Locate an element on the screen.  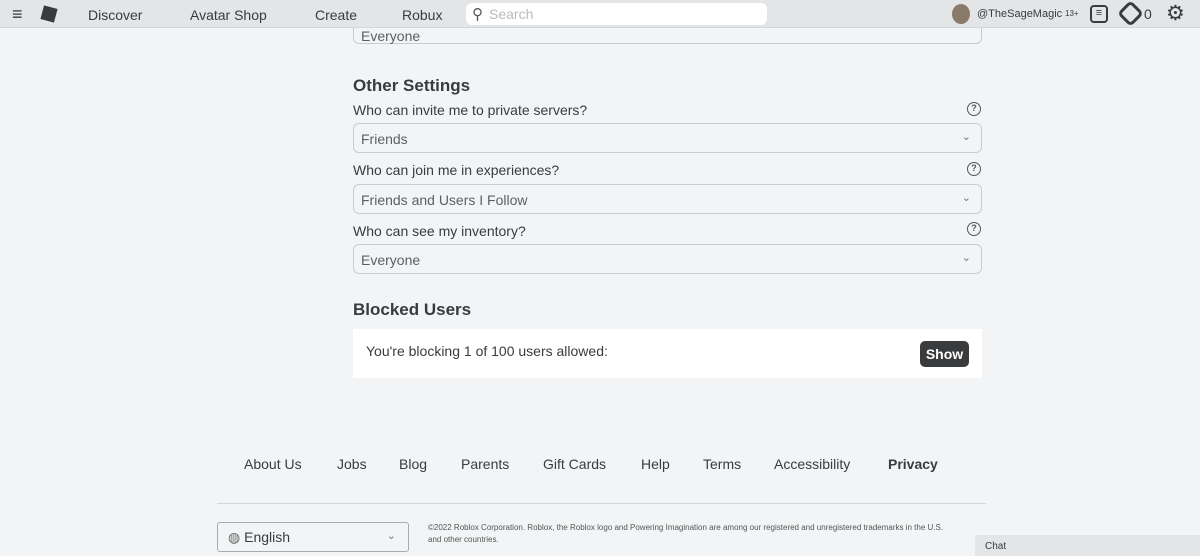
nav-robux: Robux is located at coordinates (422, 15).